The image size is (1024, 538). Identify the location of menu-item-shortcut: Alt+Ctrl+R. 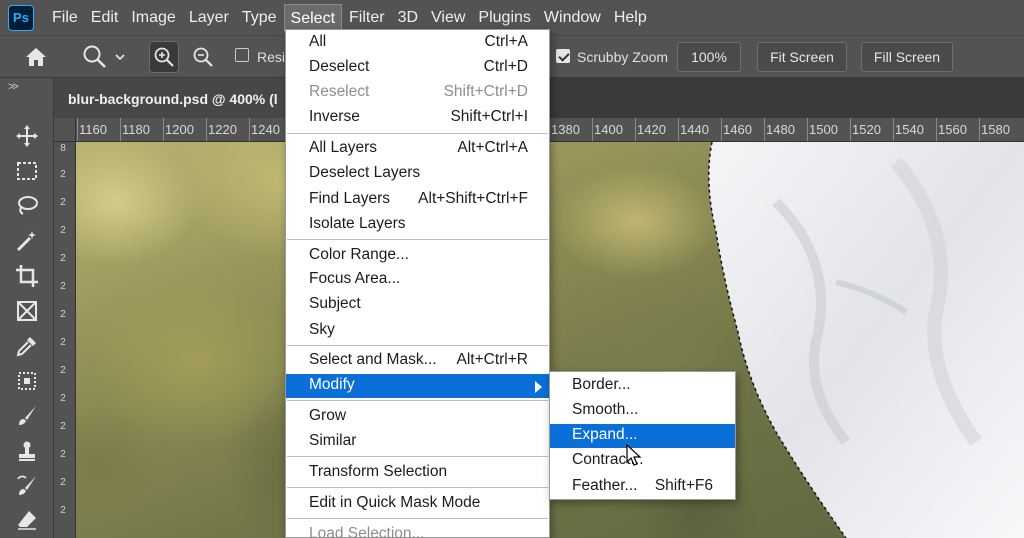
(492, 359).